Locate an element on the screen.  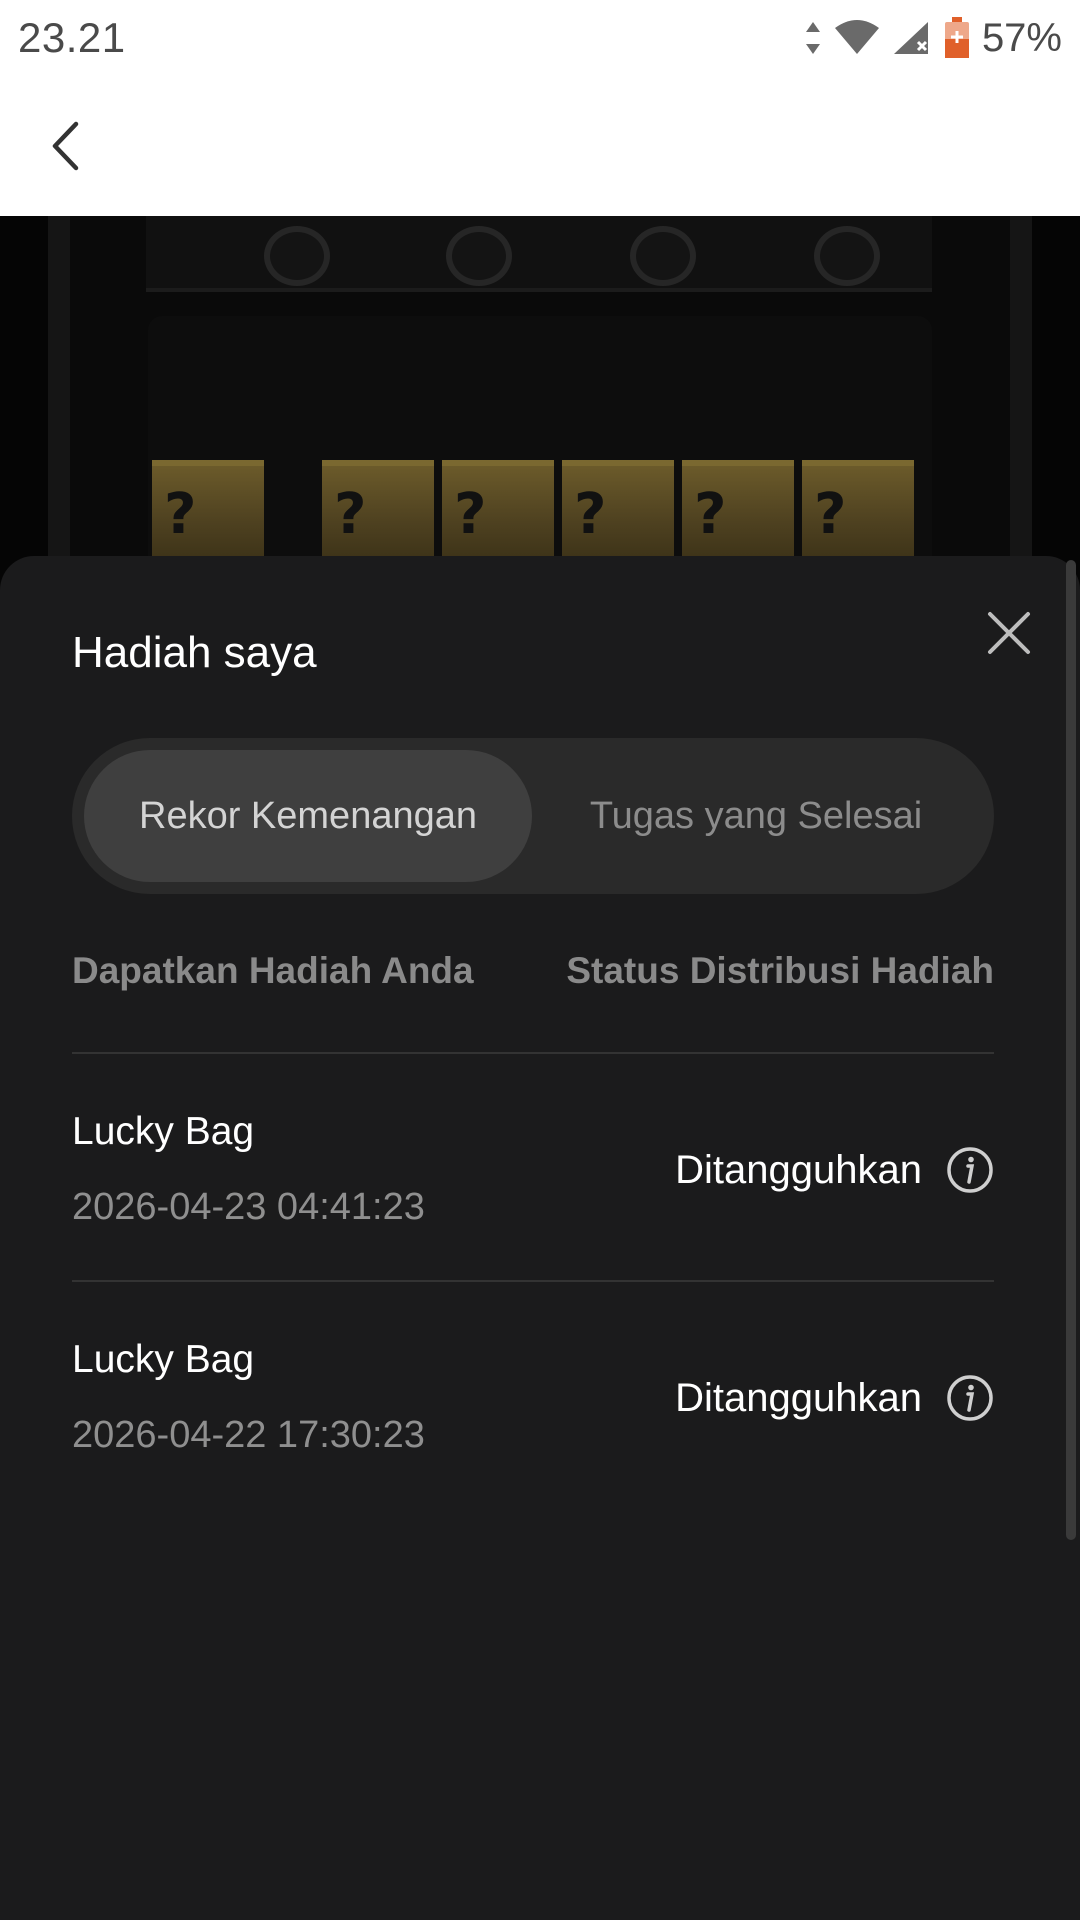
prize-timestamp: 2026-04-23 04:41:23 is located at coordinates (248, 1207).